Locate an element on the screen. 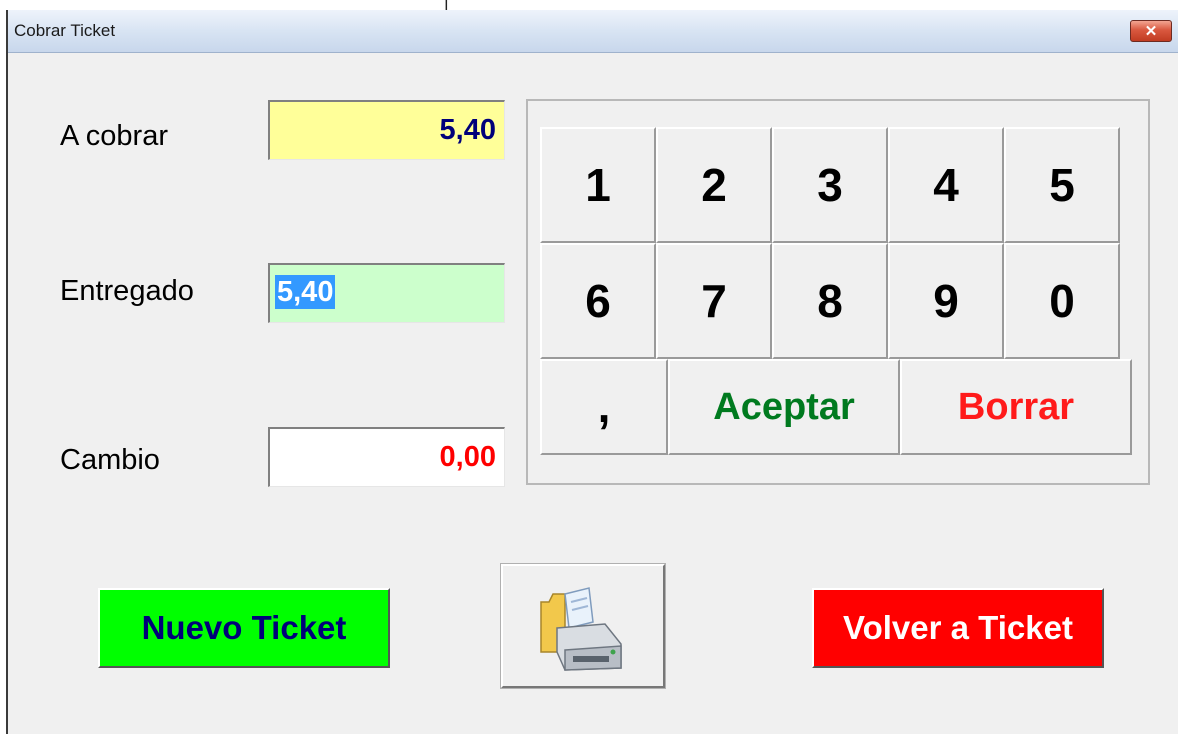  key-8: 8 is located at coordinates (830, 301).